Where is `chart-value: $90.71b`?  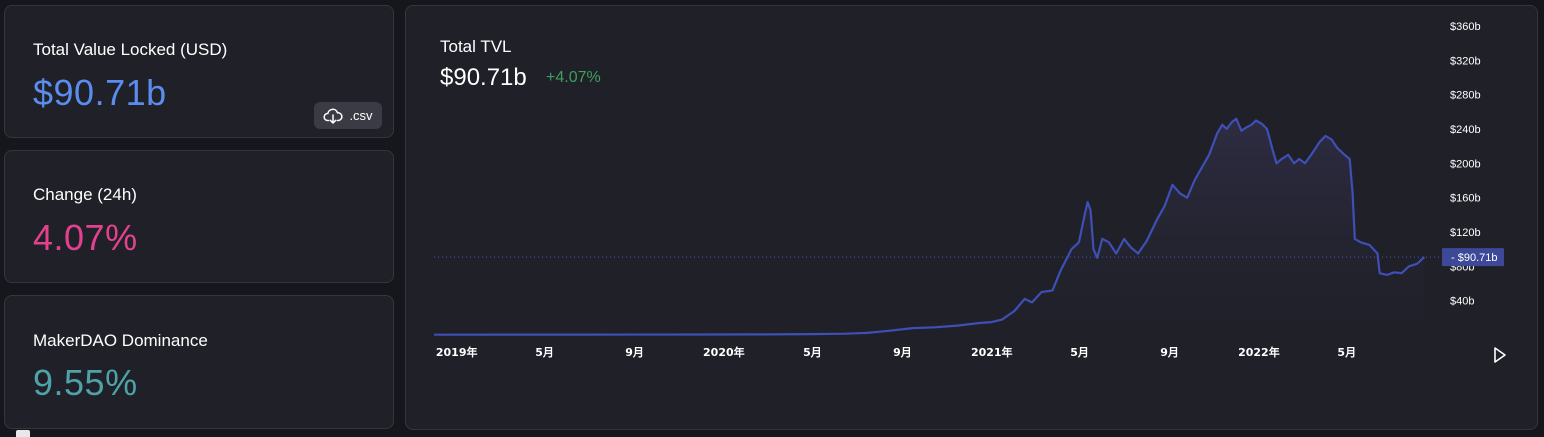 chart-value: $90.71b is located at coordinates (483, 77).